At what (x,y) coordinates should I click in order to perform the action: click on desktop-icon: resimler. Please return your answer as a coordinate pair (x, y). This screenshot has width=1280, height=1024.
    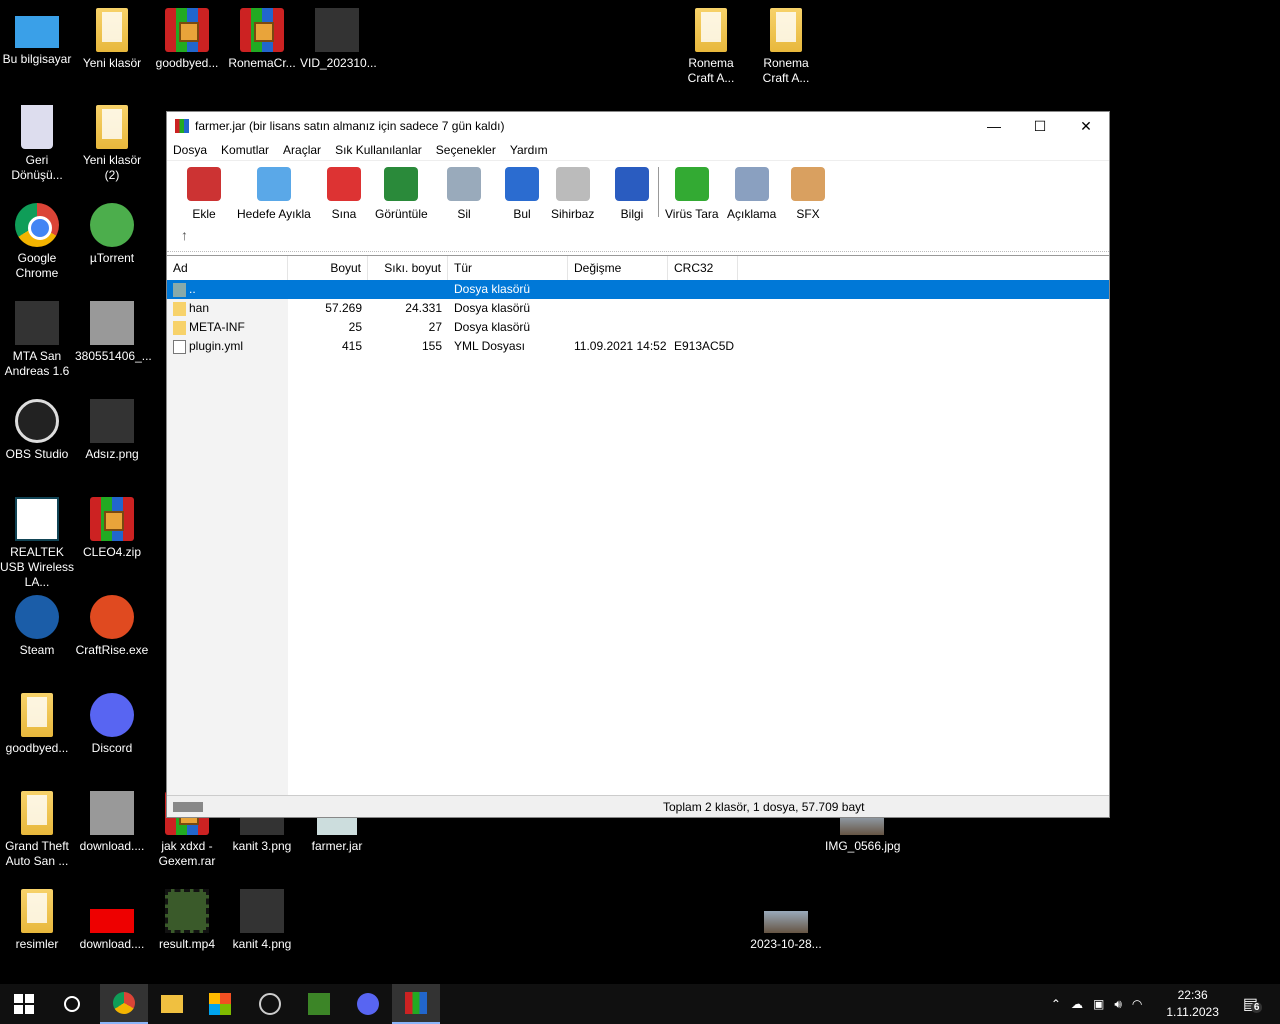
    Looking at the image, I should click on (37, 920).